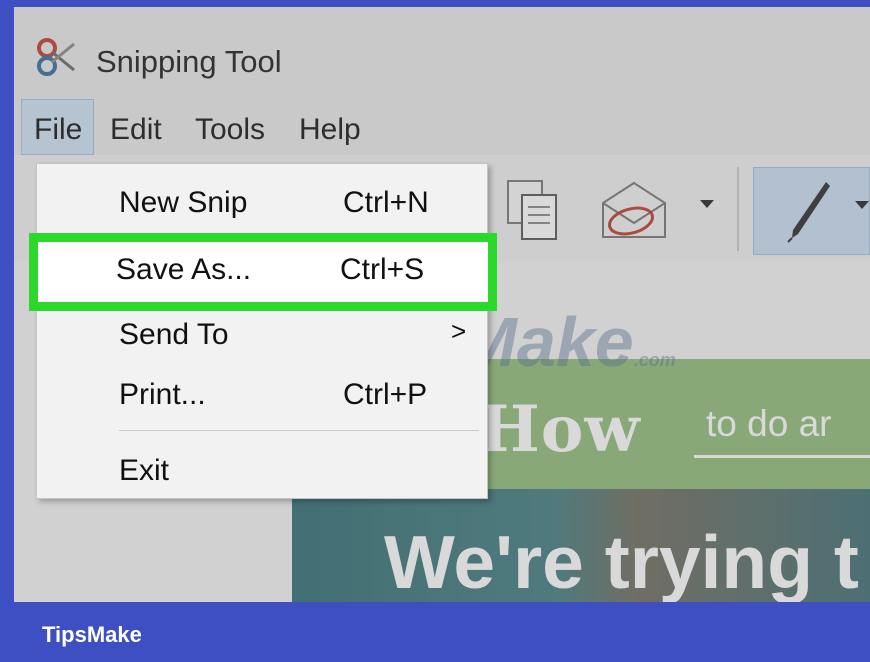  What do you see at coordinates (262, 202) in the screenshot?
I see `menu-item-new-snip: New Snip Ctrl+N` at bounding box center [262, 202].